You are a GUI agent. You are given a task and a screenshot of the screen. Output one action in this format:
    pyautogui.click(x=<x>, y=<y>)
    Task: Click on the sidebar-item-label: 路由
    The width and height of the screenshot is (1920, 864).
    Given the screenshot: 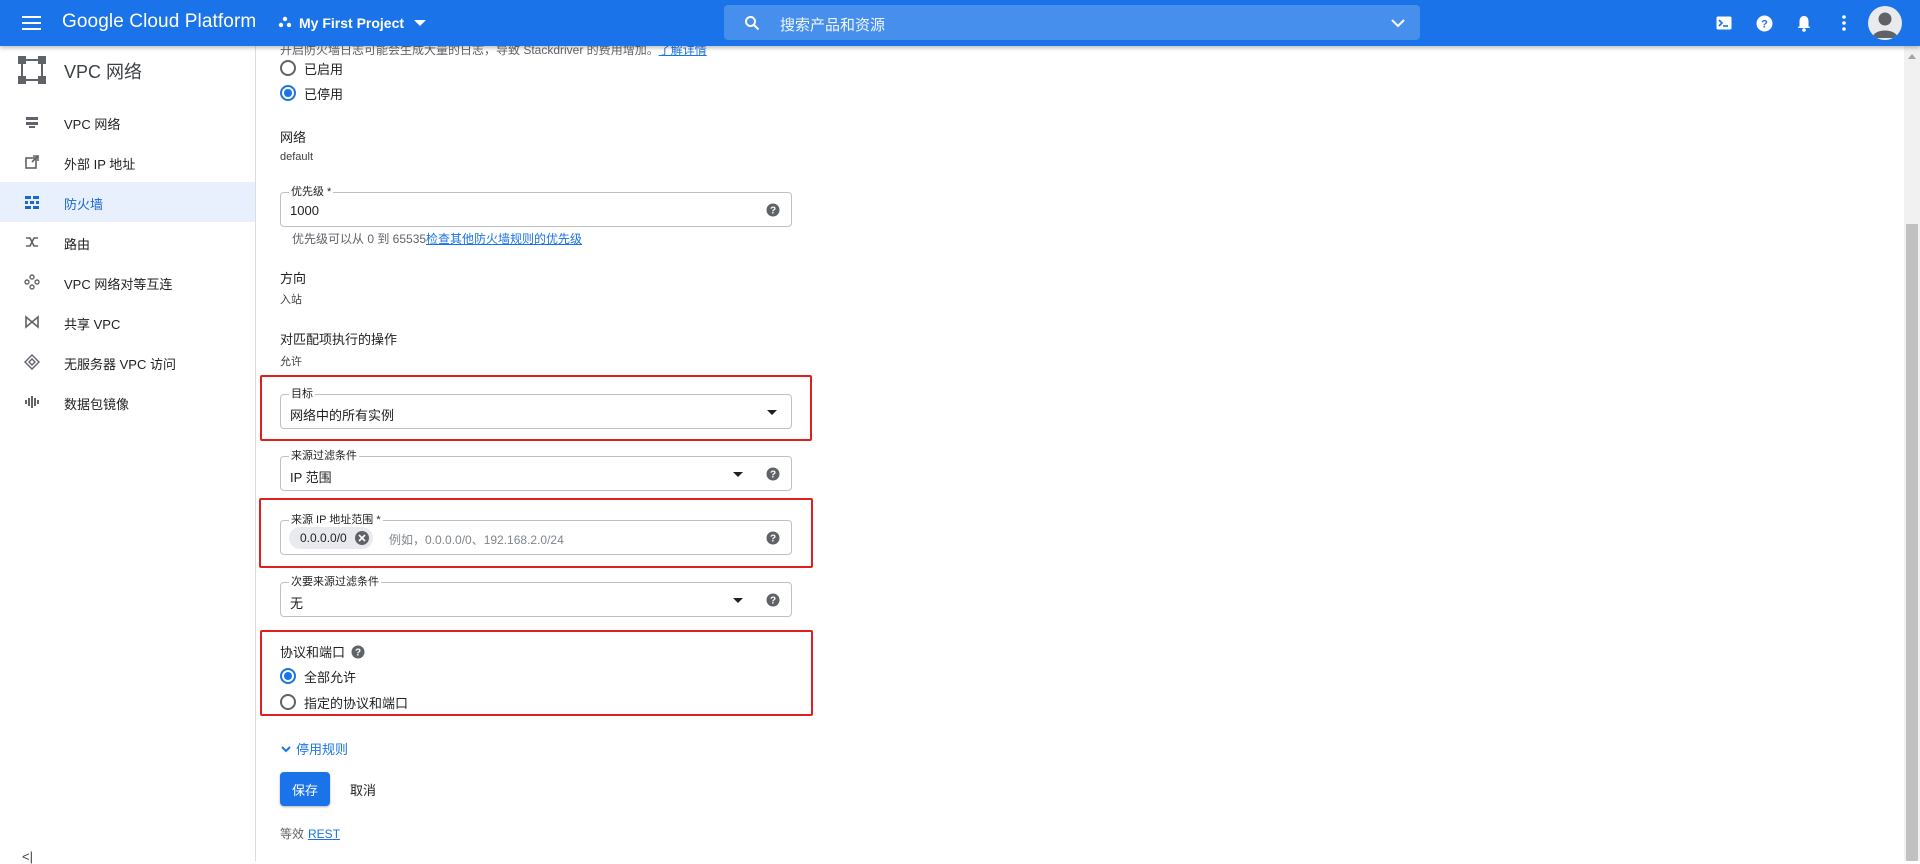 What is the action you would take?
    pyautogui.click(x=77, y=244)
    